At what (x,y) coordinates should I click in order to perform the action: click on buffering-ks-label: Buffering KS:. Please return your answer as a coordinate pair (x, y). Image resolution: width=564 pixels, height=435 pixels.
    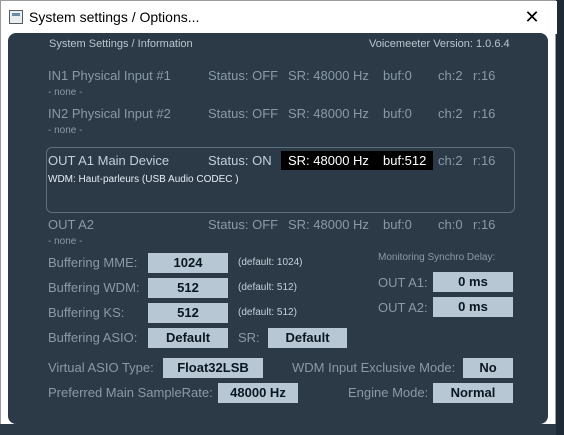
    Looking at the image, I should click on (86, 312).